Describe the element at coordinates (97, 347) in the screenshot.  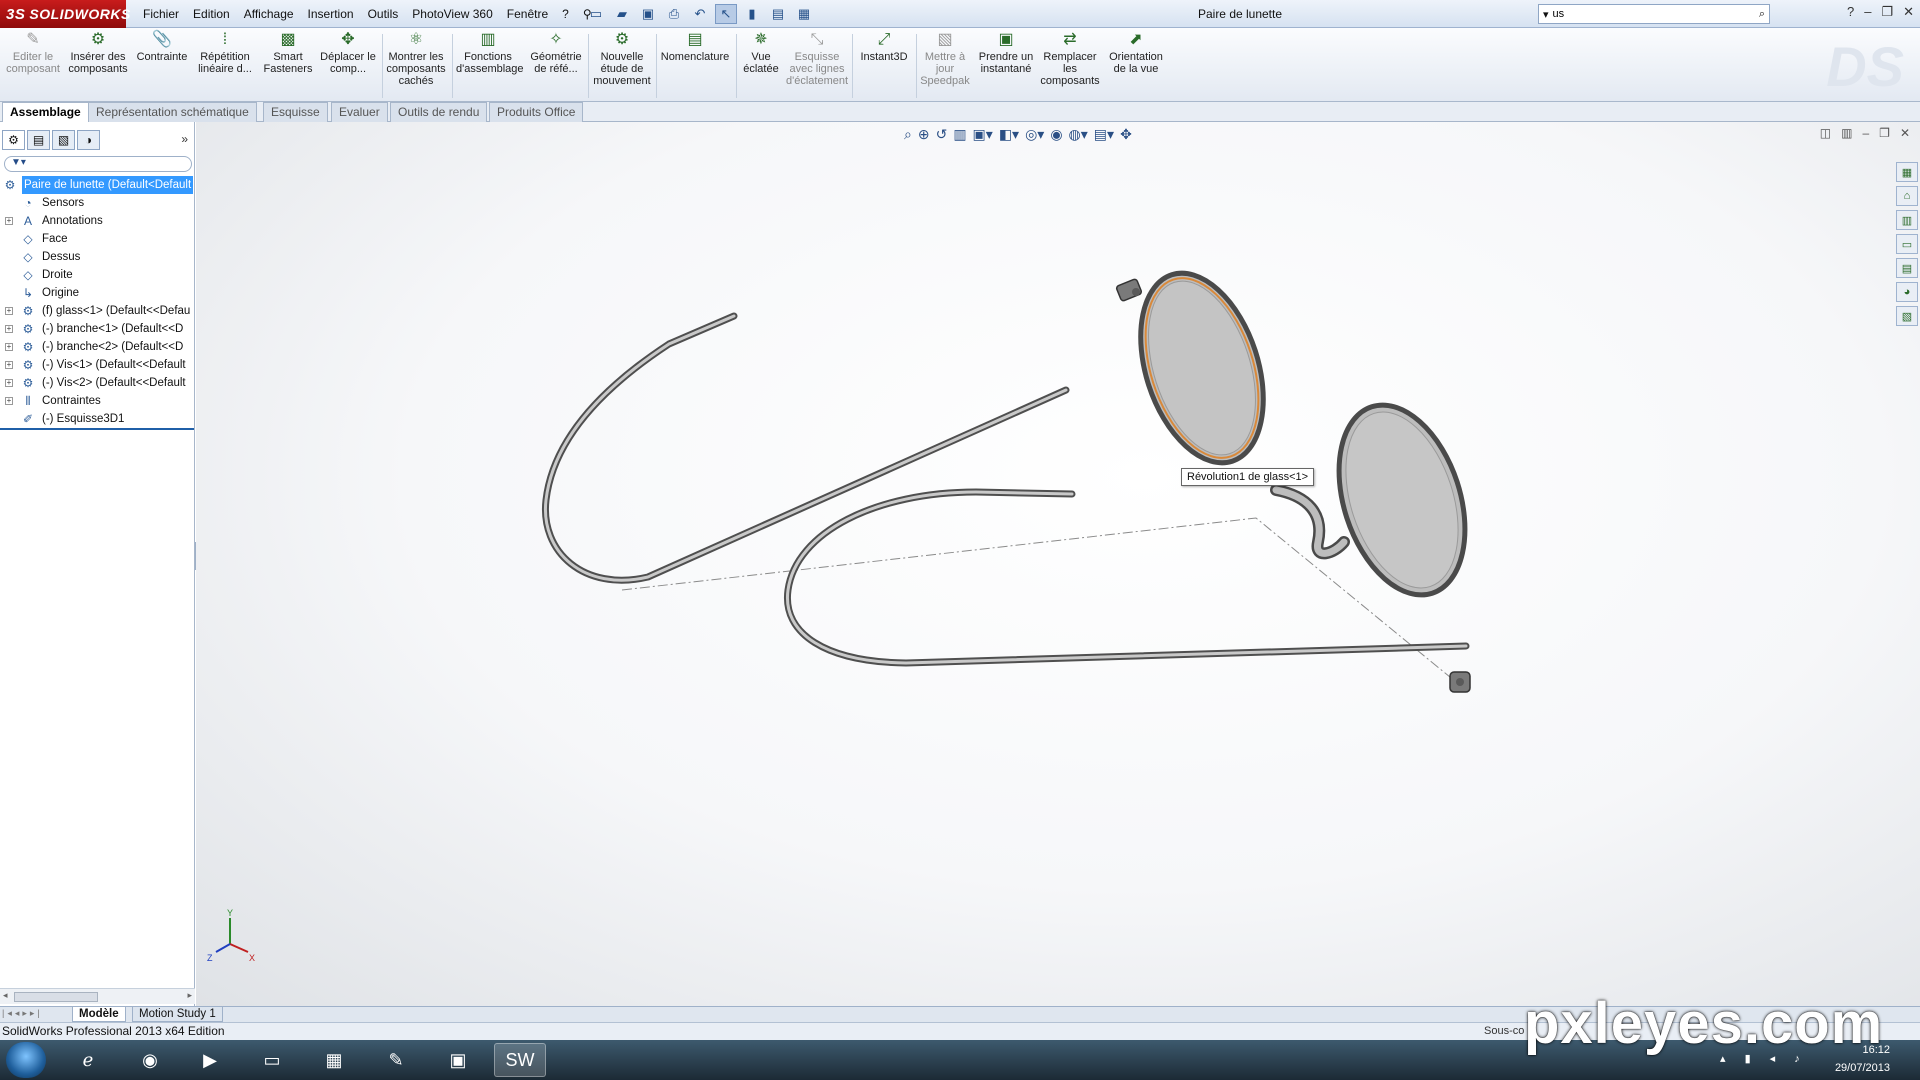
I see `tree-item: + ⚙ (-) branche<2> (Default<<D` at that location.